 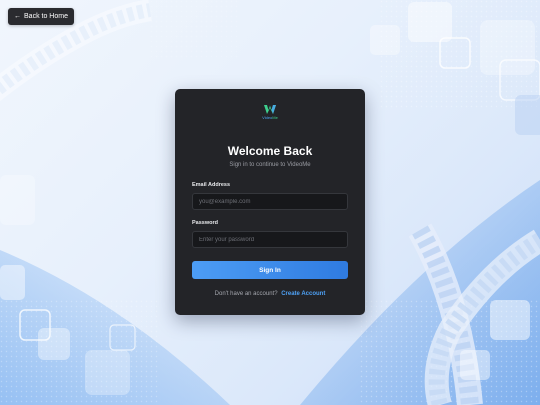 What do you see at coordinates (211, 185) in the screenshot?
I see `email-label: Email Address` at bounding box center [211, 185].